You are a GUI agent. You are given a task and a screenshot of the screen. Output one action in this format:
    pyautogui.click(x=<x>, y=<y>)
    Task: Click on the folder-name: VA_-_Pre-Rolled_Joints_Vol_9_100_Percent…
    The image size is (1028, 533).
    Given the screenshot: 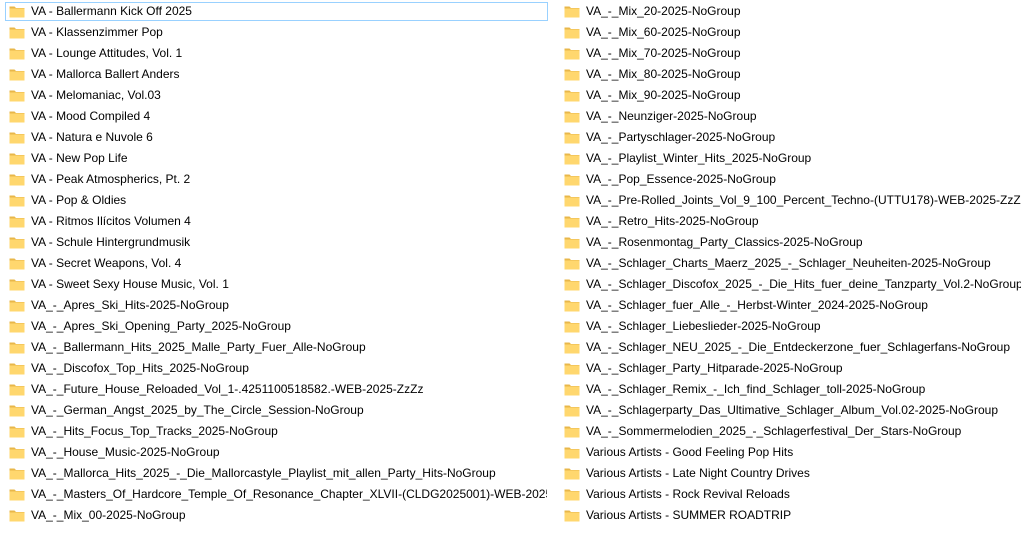 What is the action you would take?
    pyautogui.click(x=804, y=200)
    